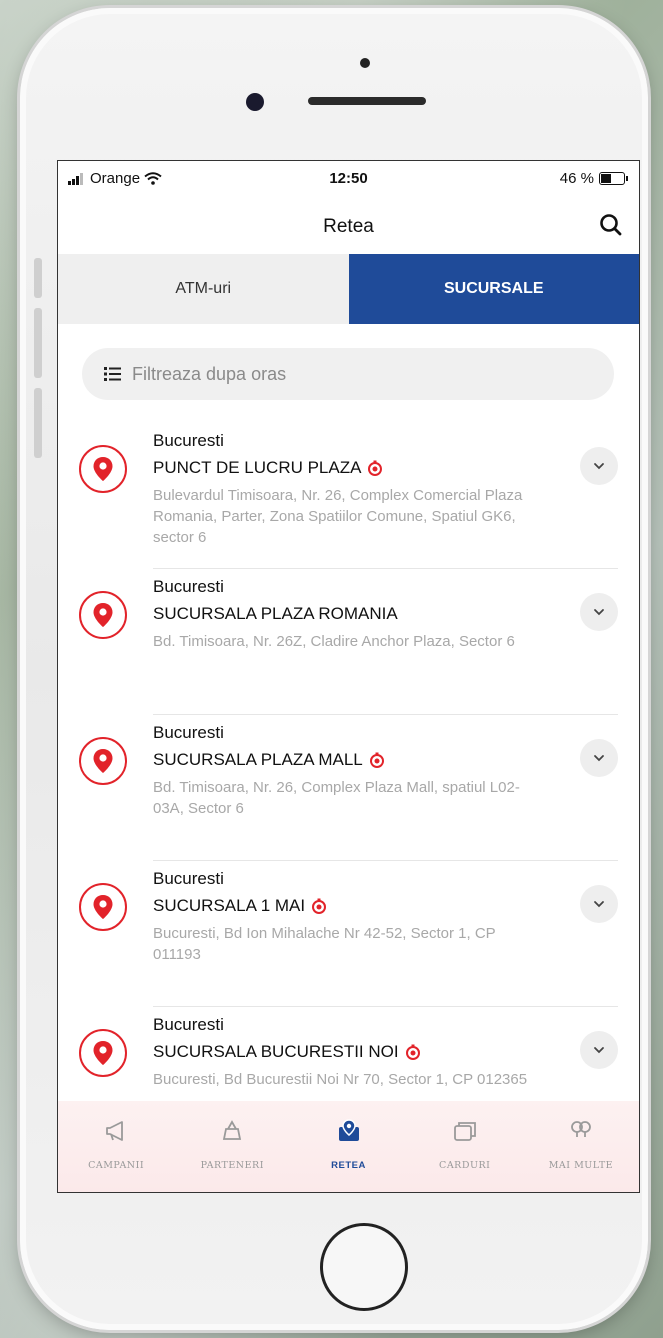 The image size is (663, 1338). Describe the element at coordinates (38, 423) in the screenshot. I see `volume-down-button` at that location.